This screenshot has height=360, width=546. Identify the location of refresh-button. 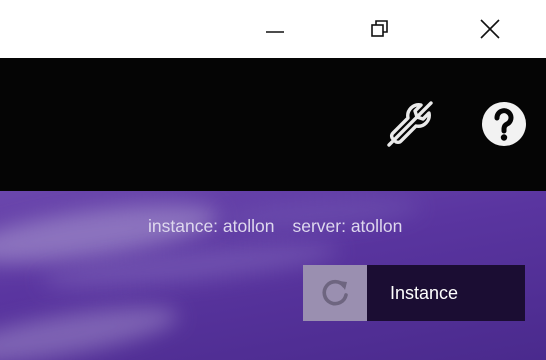
(335, 293).